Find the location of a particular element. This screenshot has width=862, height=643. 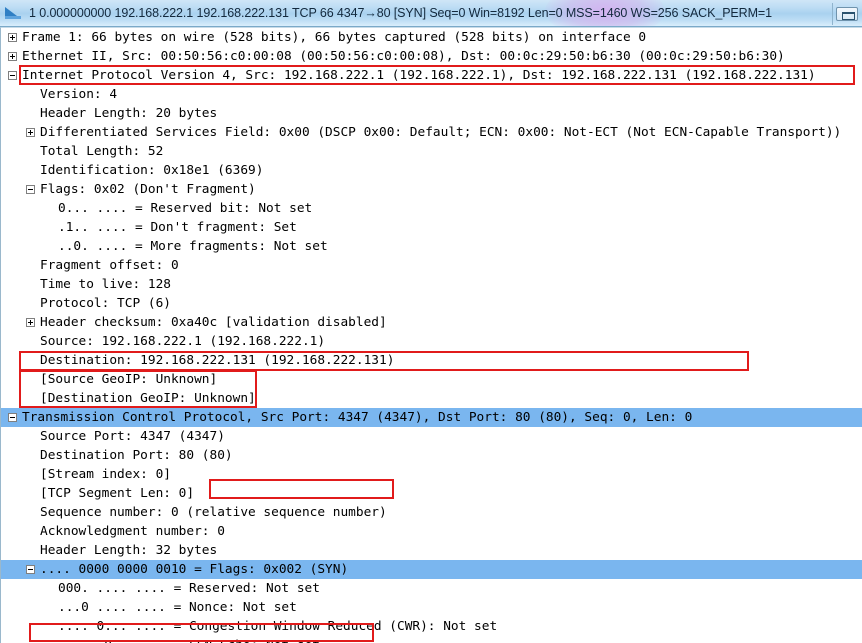

detail-row-flag-nonce: ...0 .... .... = Nonce: Not set is located at coordinates (431, 607).